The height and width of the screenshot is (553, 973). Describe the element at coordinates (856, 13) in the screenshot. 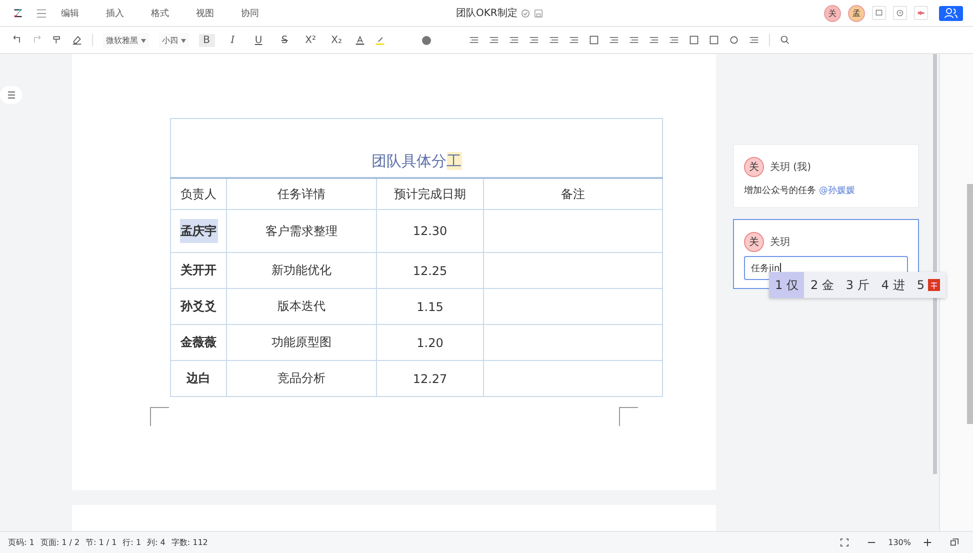

I see `user-avatar: 孟` at that location.